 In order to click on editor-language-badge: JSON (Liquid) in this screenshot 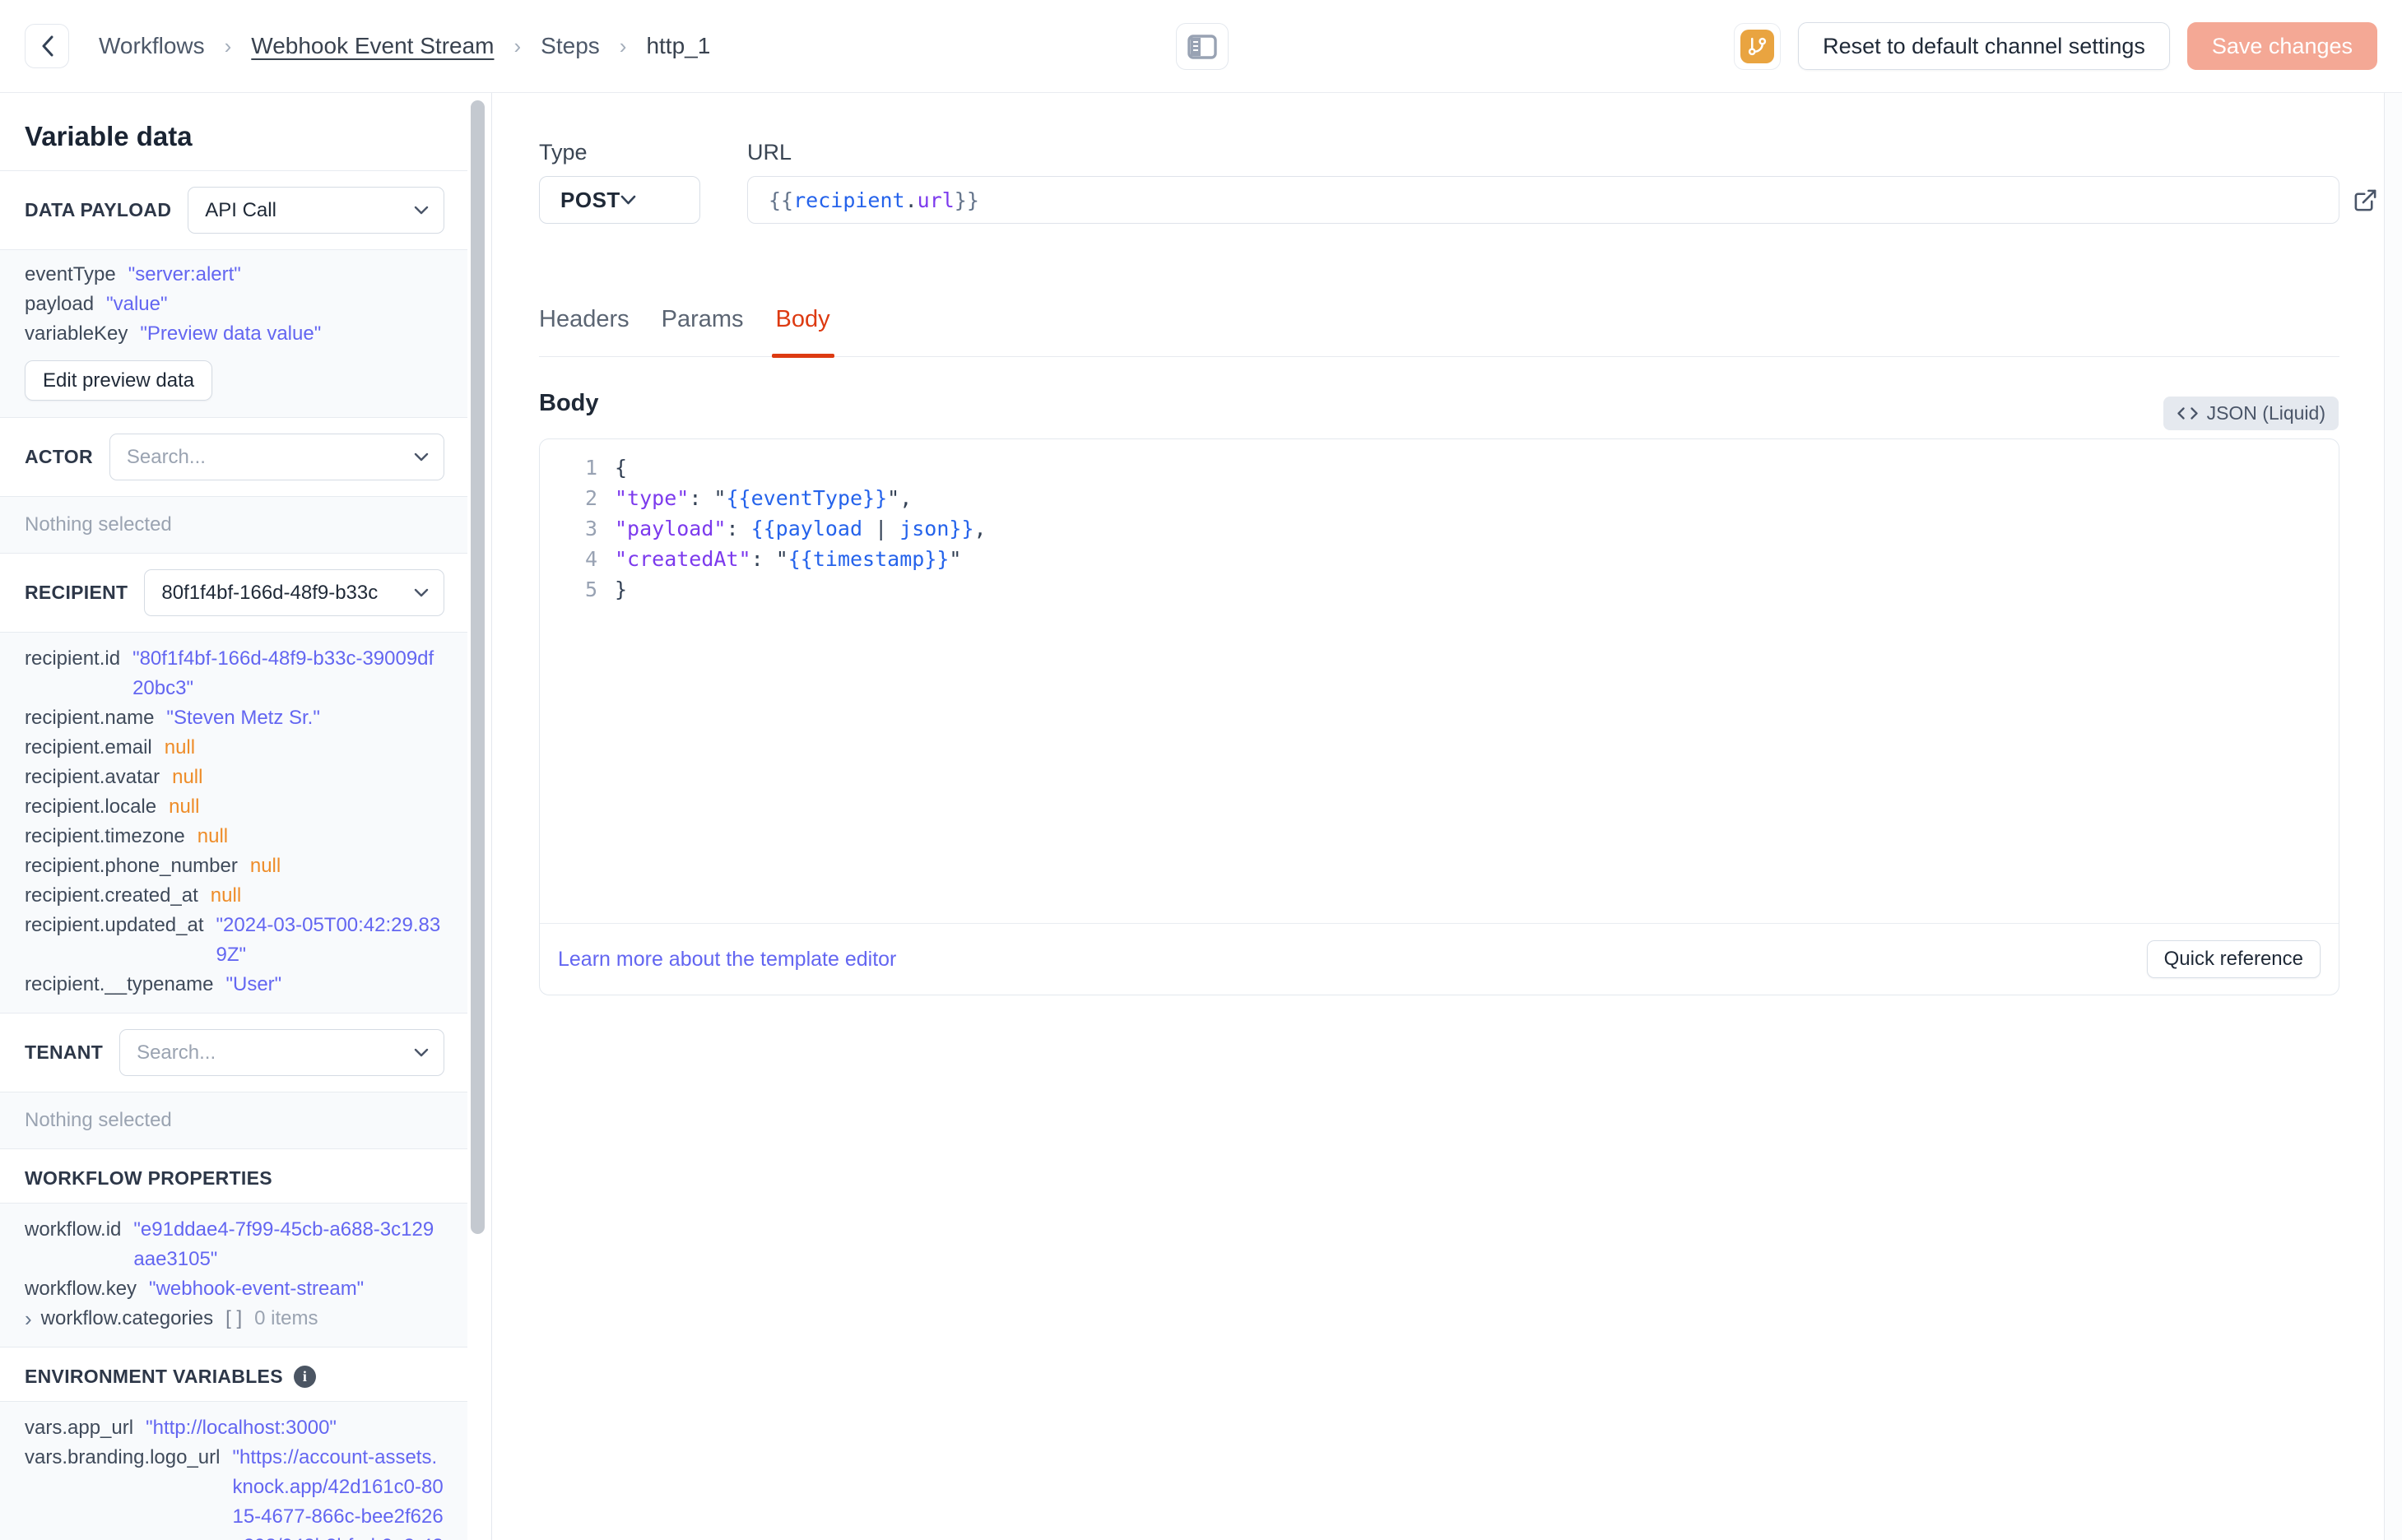, I will do `click(2251, 413)`.